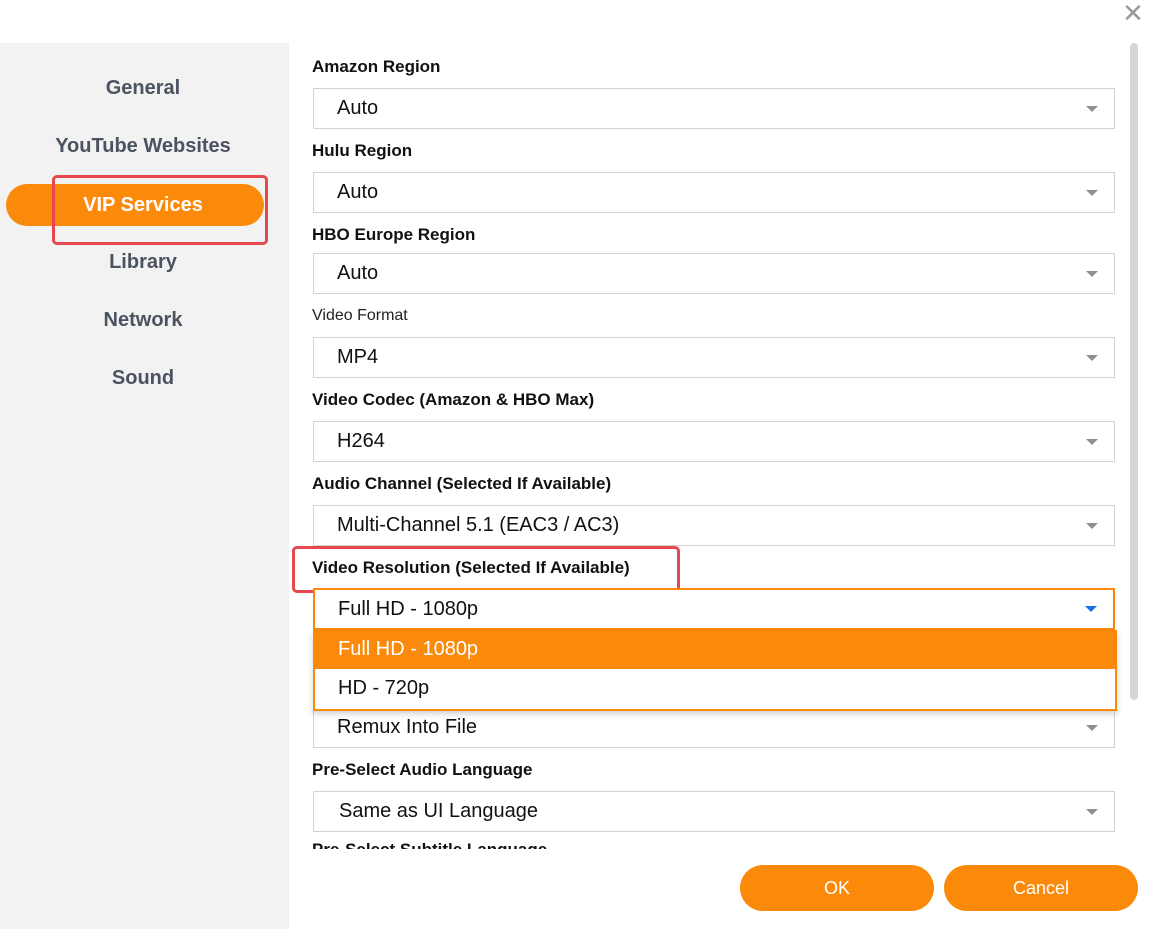 The width and height of the screenshot is (1157, 938). I want to click on video-codec-label: Video Codec (Amazon & HBO Max), so click(453, 399).